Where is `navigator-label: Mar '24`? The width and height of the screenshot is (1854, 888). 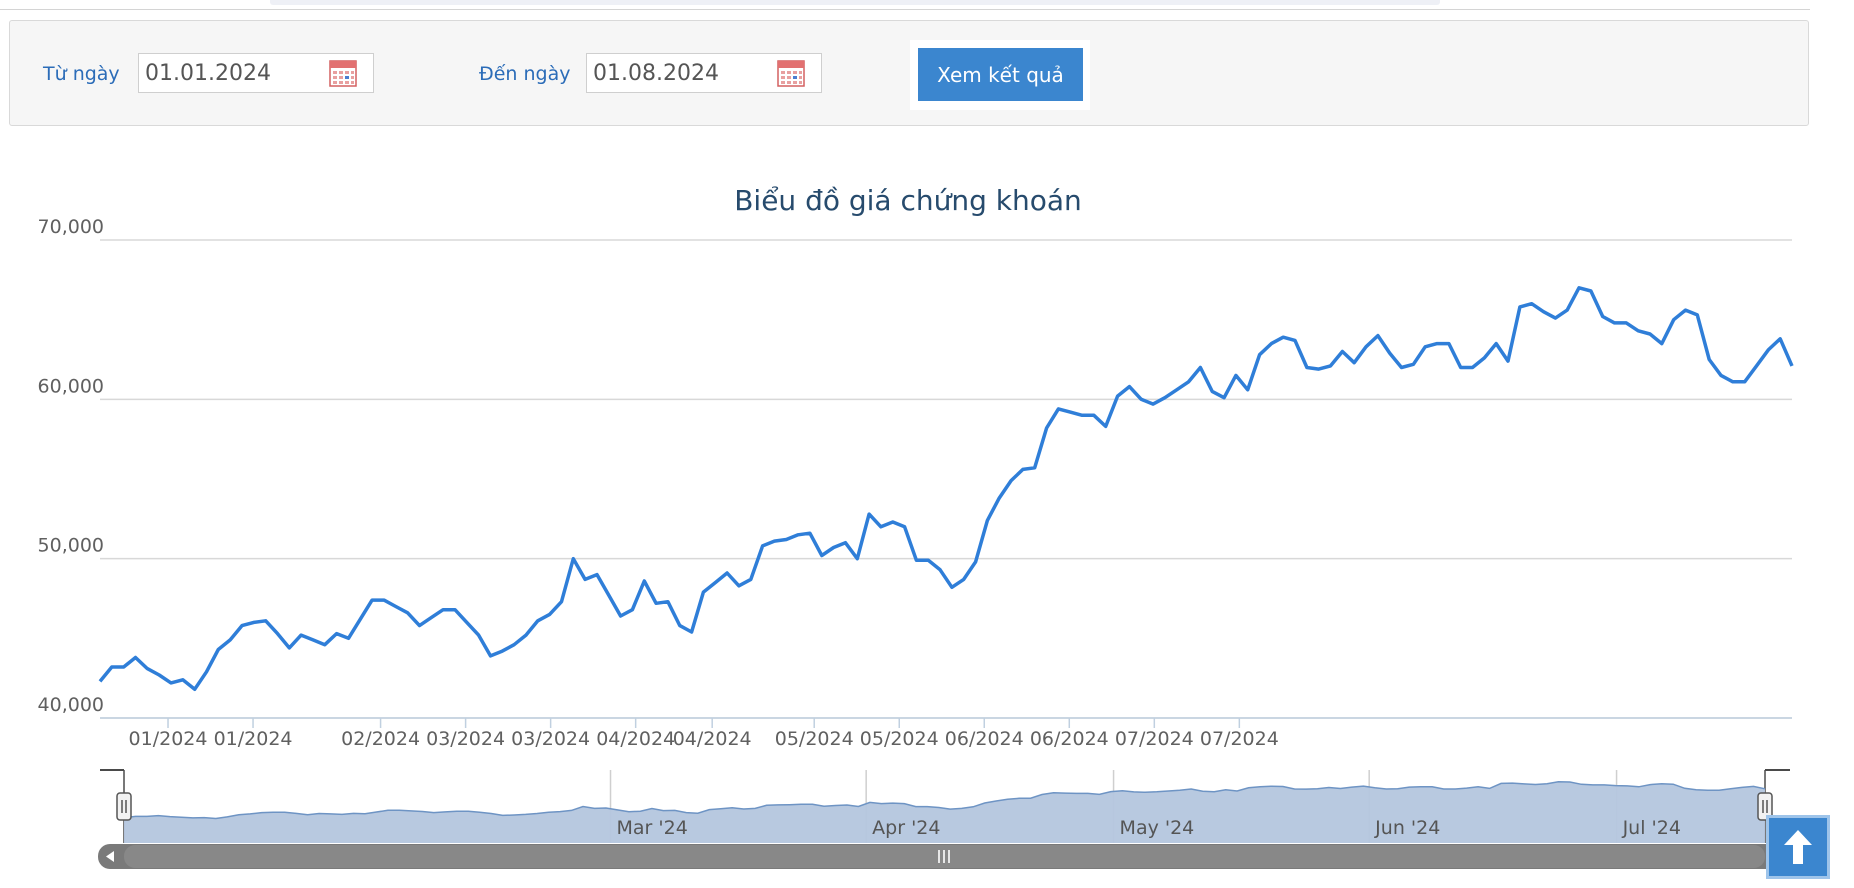 navigator-label: Mar '24 is located at coordinates (652, 828).